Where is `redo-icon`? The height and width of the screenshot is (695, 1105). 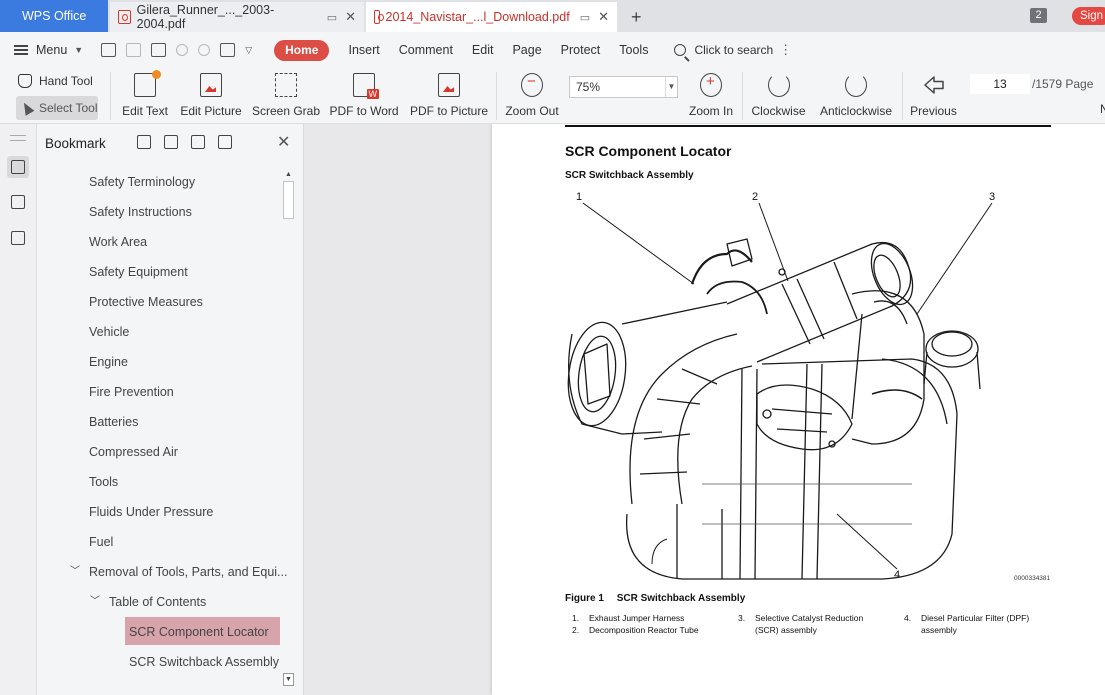
redo-icon is located at coordinates (204, 50).